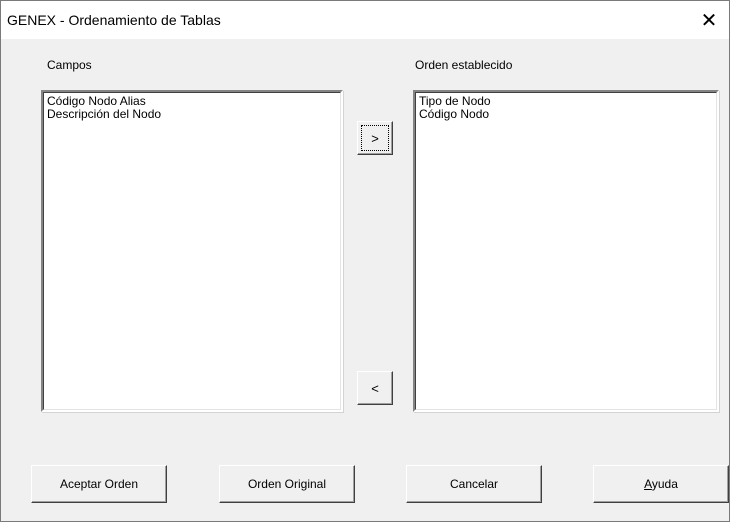 This screenshot has width=730, height=522. I want to click on title-bar: GENEX - Ordenamiento de Tablas ✕, so click(365, 20).